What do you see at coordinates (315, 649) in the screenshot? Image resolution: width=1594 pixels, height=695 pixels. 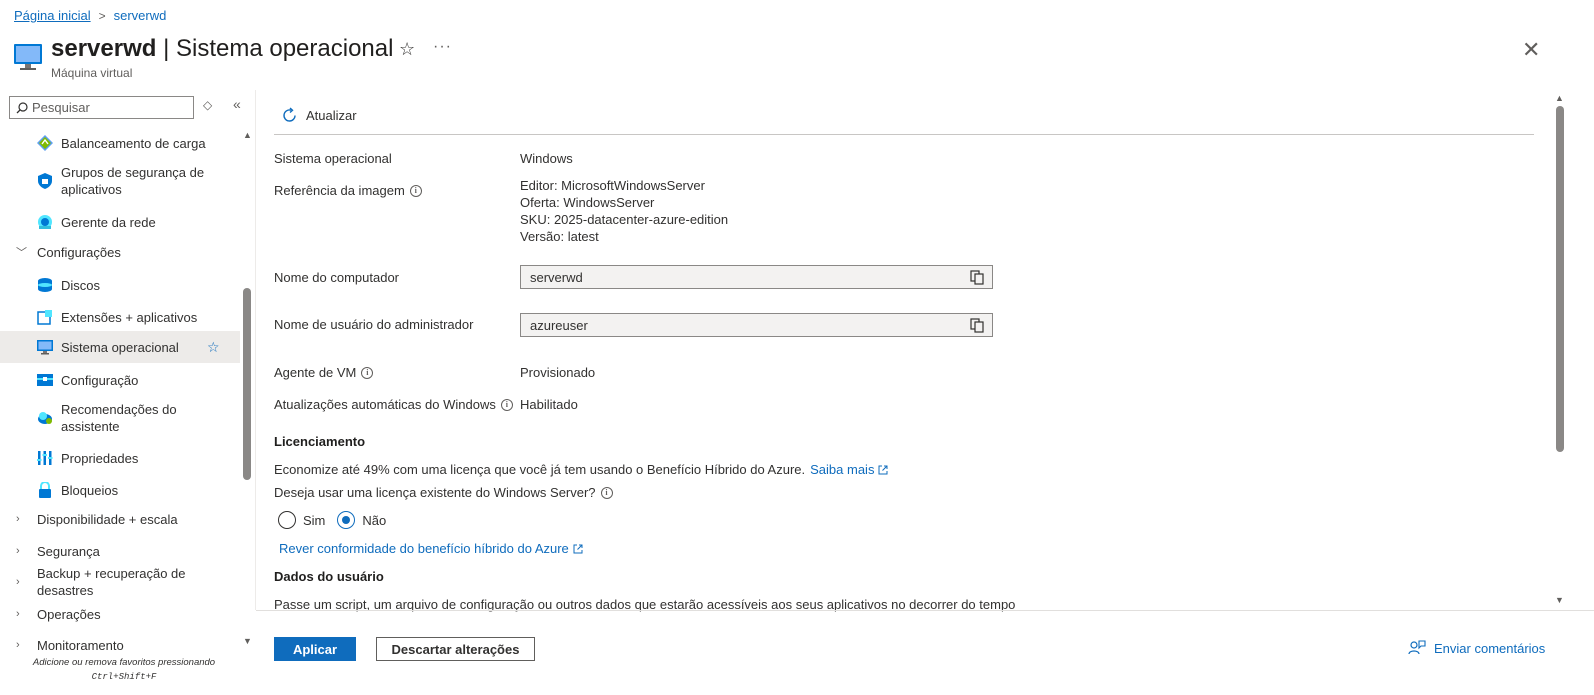 I see `apply-button: Aplicar` at bounding box center [315, 649].